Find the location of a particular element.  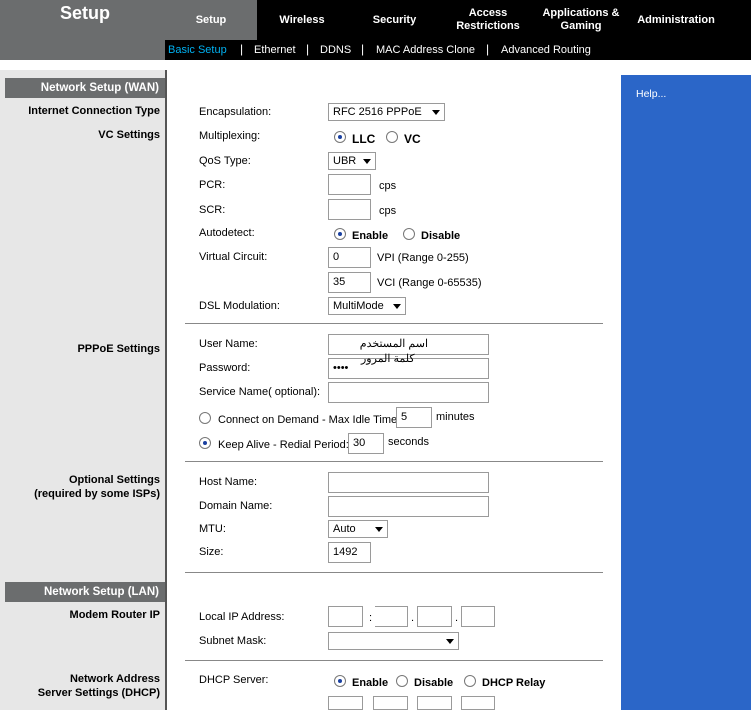

page-title-block: Setup is located at coordinates (82, 30).